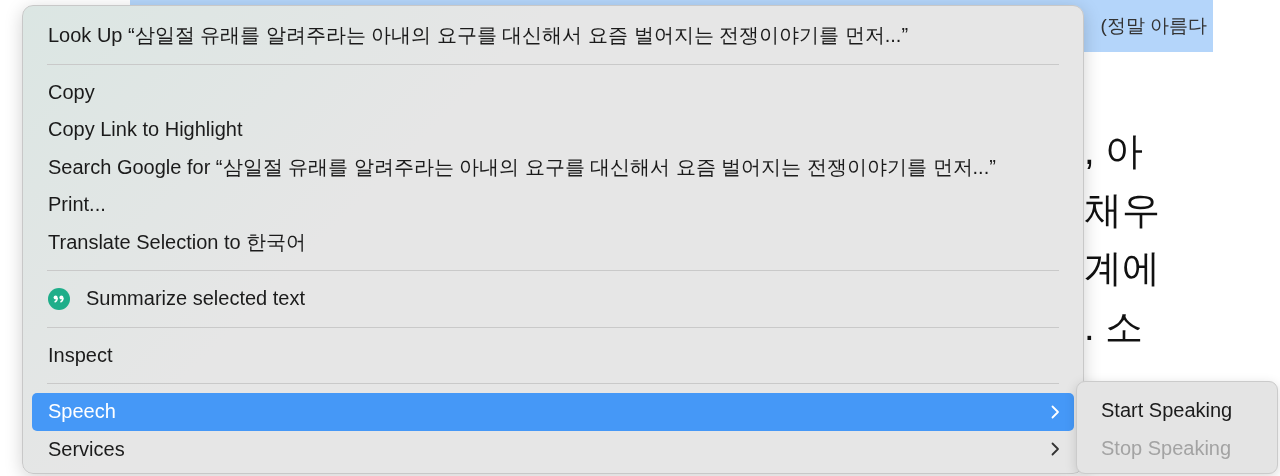 Image resolution: width=1280 pixels, height=476 pixels. Describe the element at coordinates (553, 299) in the screenshot. I see `menu-item: Summarize selected text` at that location.